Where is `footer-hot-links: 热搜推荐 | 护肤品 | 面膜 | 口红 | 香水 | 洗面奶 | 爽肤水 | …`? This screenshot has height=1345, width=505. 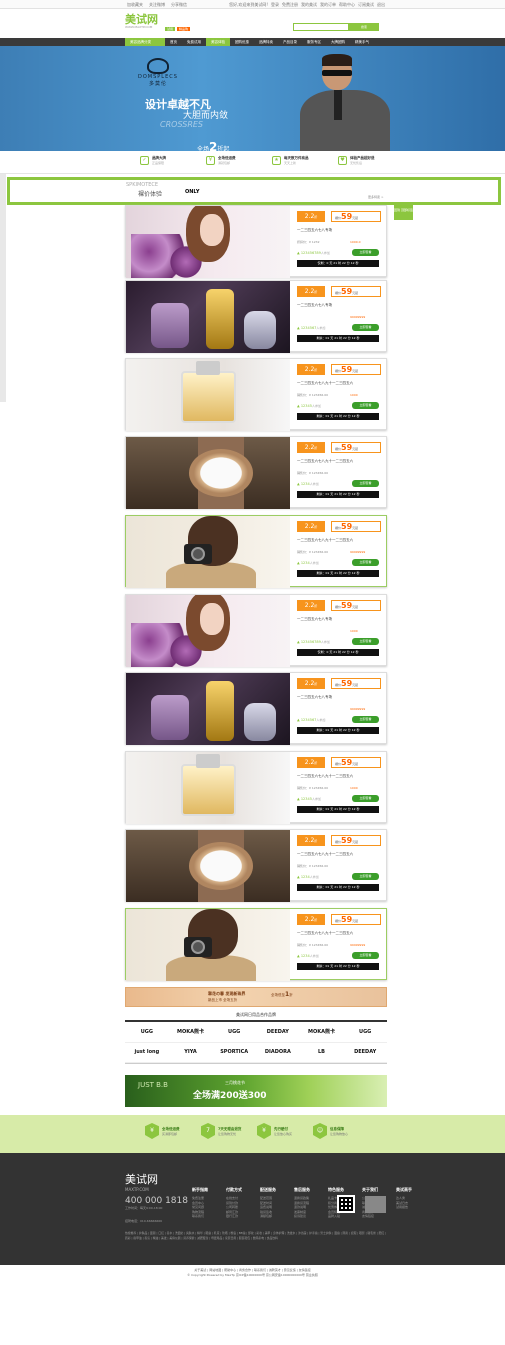 footer-hot-links: 热搜推荐 | 护肤品 | 面膜 | 口红 | 香水 | 洗面奶 | 爽肤水 | … is located at coordinates (256, 1236).